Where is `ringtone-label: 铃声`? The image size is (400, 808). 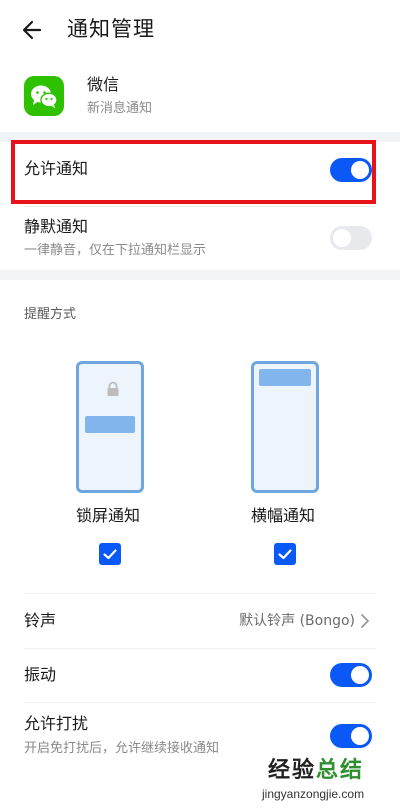 ringtone-label: 铃声 is located at coordinates (40, 620).